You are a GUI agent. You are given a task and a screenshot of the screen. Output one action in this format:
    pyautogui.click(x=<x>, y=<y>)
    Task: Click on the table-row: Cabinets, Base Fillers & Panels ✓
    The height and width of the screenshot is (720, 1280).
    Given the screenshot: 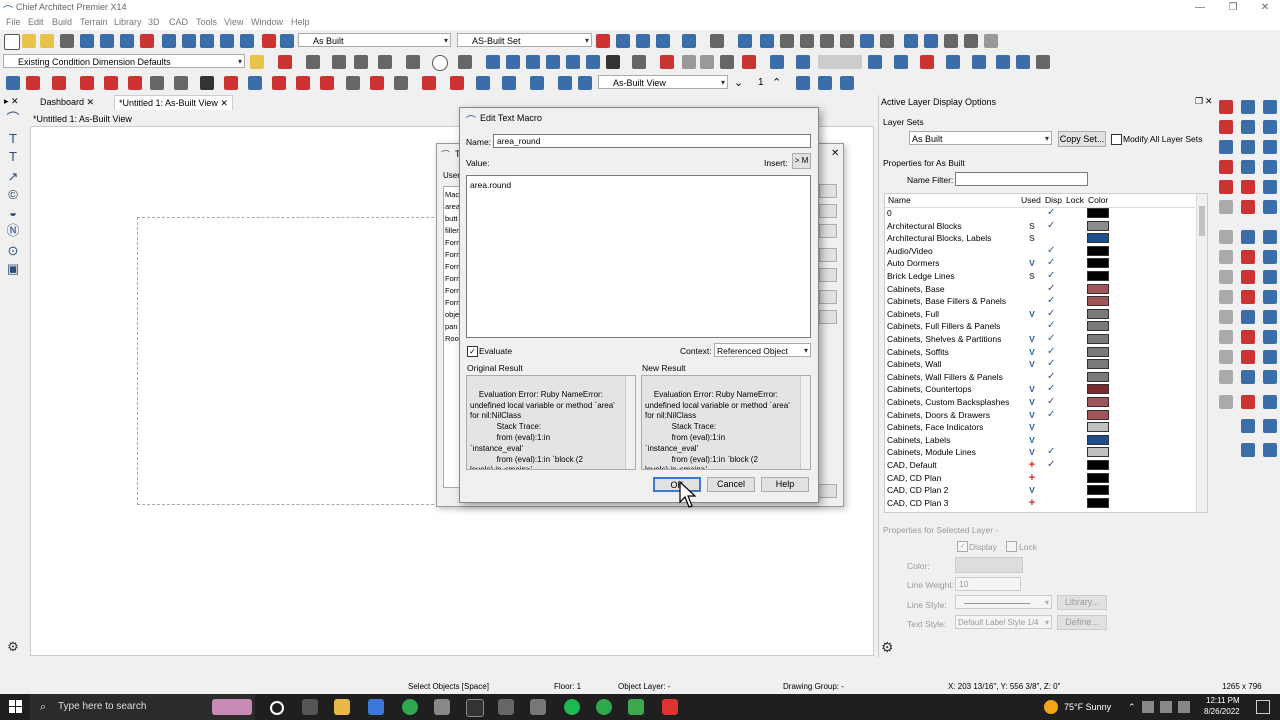 What is the action you would take?
    pyautogui.click(x=1040, y=301)
    